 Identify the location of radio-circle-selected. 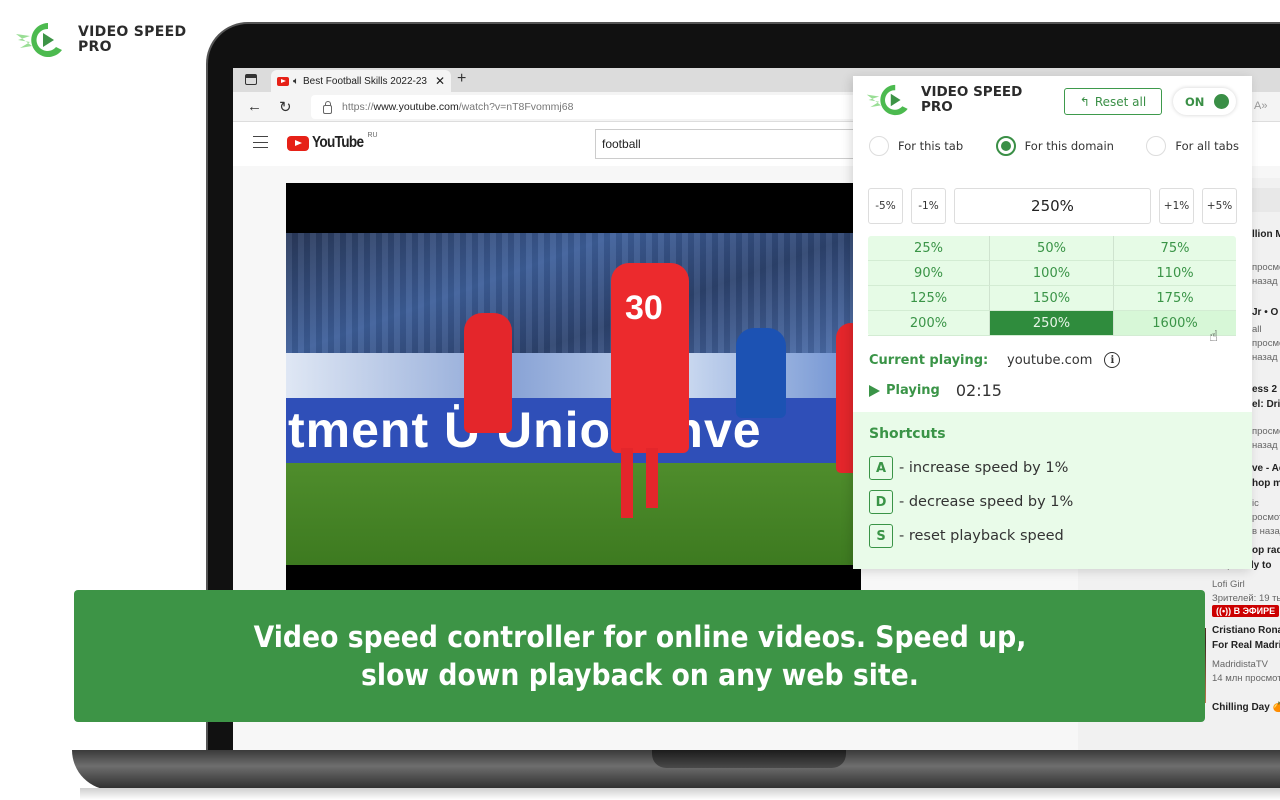
(1005, 146).